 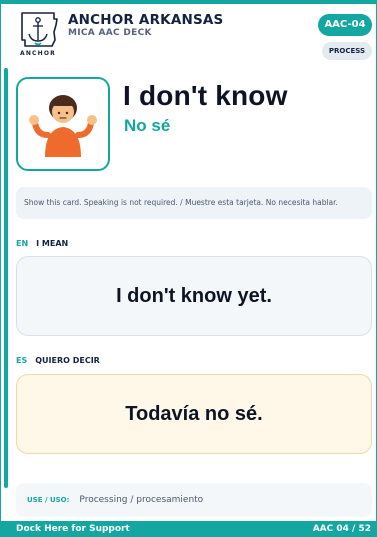 I want to click on card-code-badge: AAC-04, so click(x=345, y=25).